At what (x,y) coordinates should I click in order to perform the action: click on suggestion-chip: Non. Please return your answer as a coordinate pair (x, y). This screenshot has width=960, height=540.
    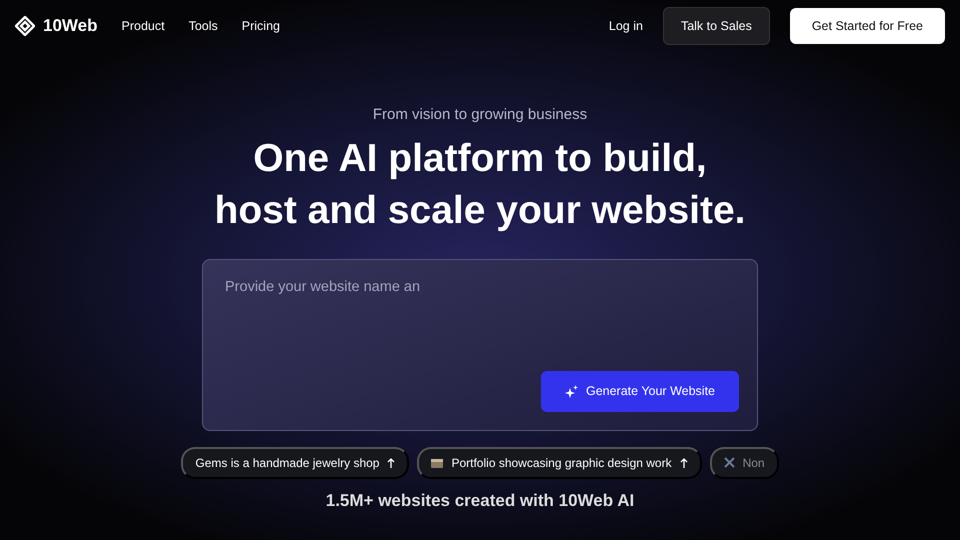
    Looking at the image, I should click on (744, 462).